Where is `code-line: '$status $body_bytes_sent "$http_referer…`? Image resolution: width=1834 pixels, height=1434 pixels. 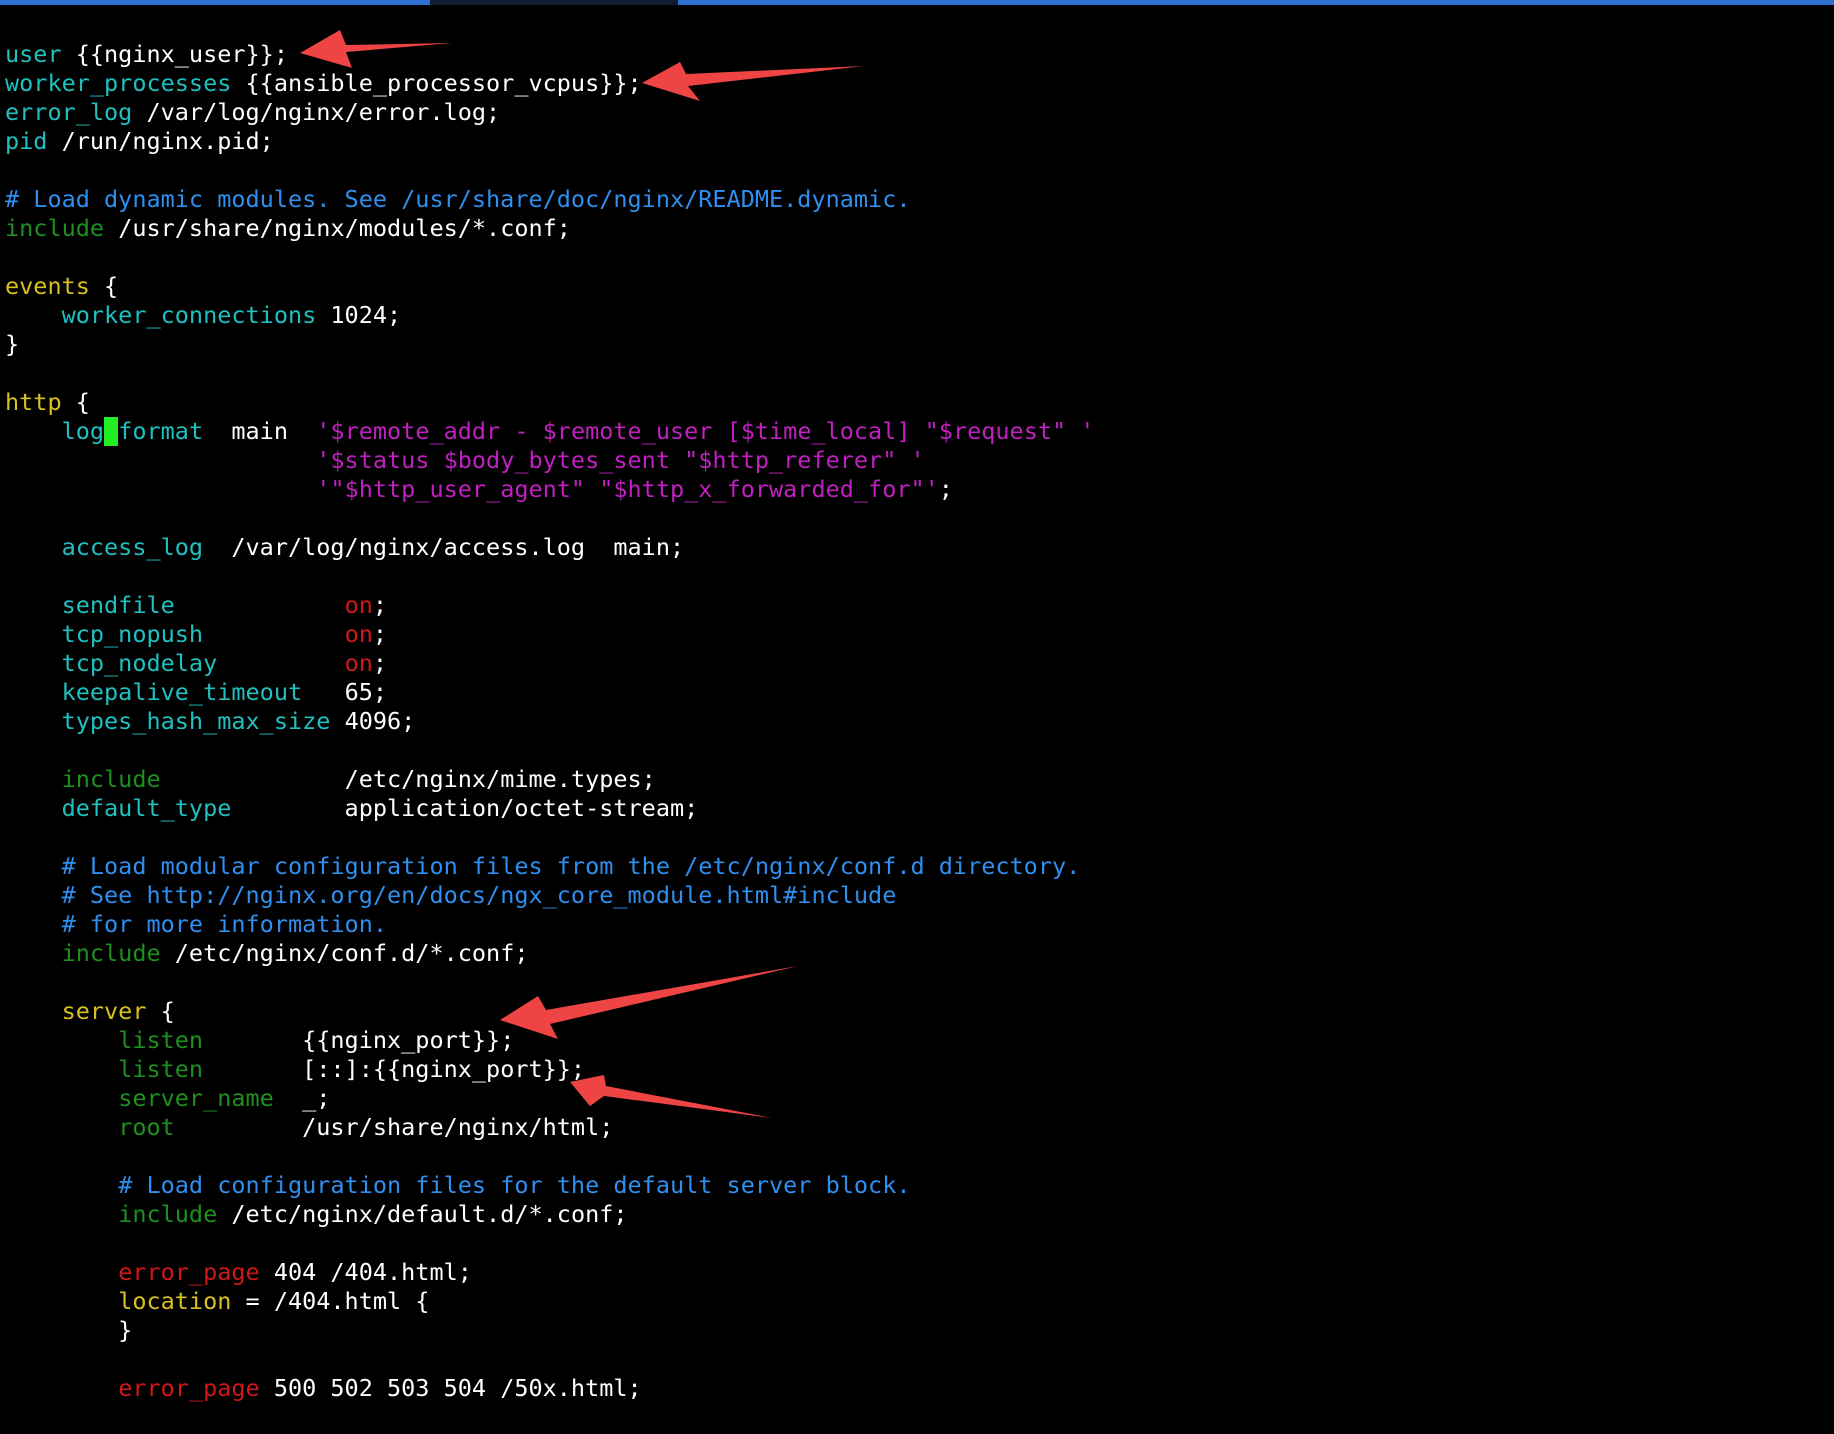
code-line: '$status $body_bytes_sent "$http_referer… is located at coordinates (919, 460).